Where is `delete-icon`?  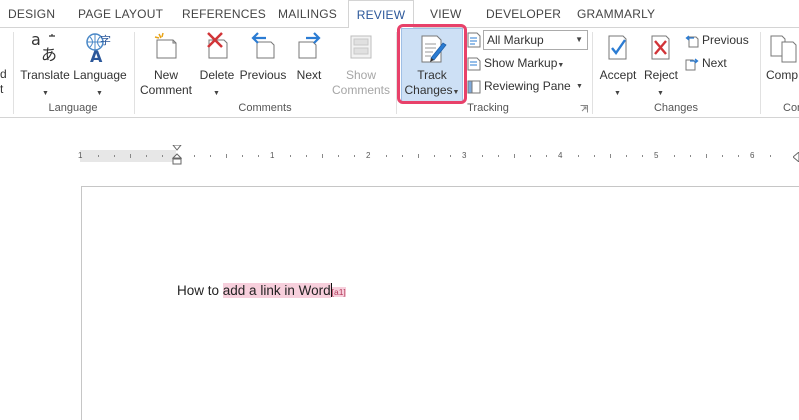 delete-icon is located at coordinates (217, 45).